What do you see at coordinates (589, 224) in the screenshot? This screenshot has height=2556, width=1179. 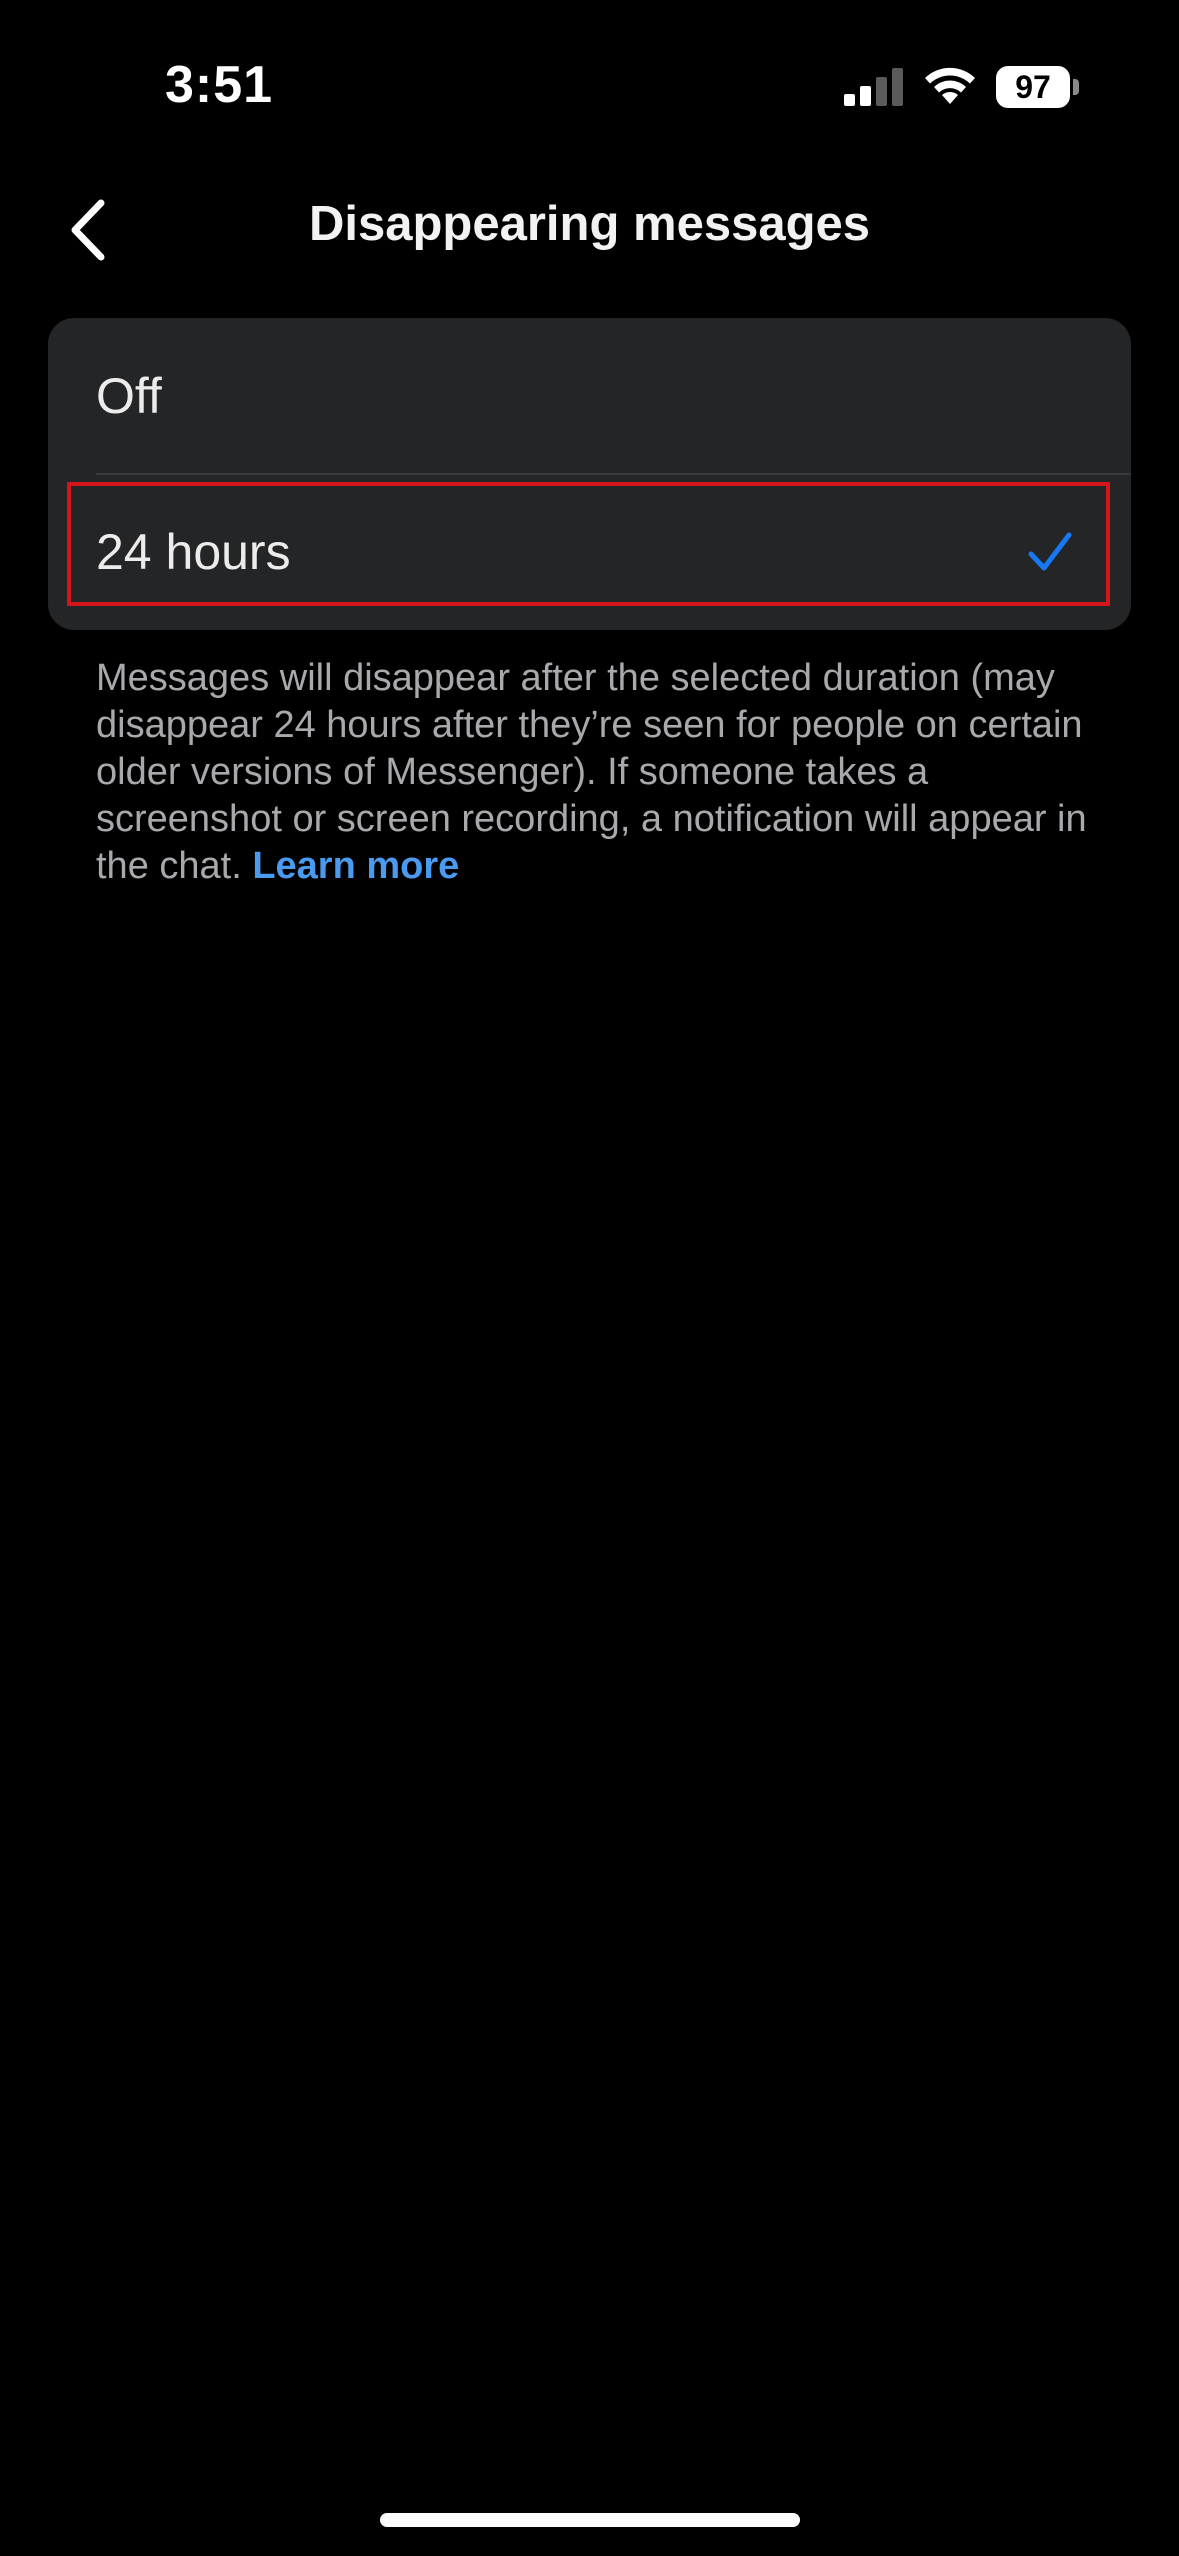 I see `page-title: Disappearing messages` at bounding box center [589, 224].